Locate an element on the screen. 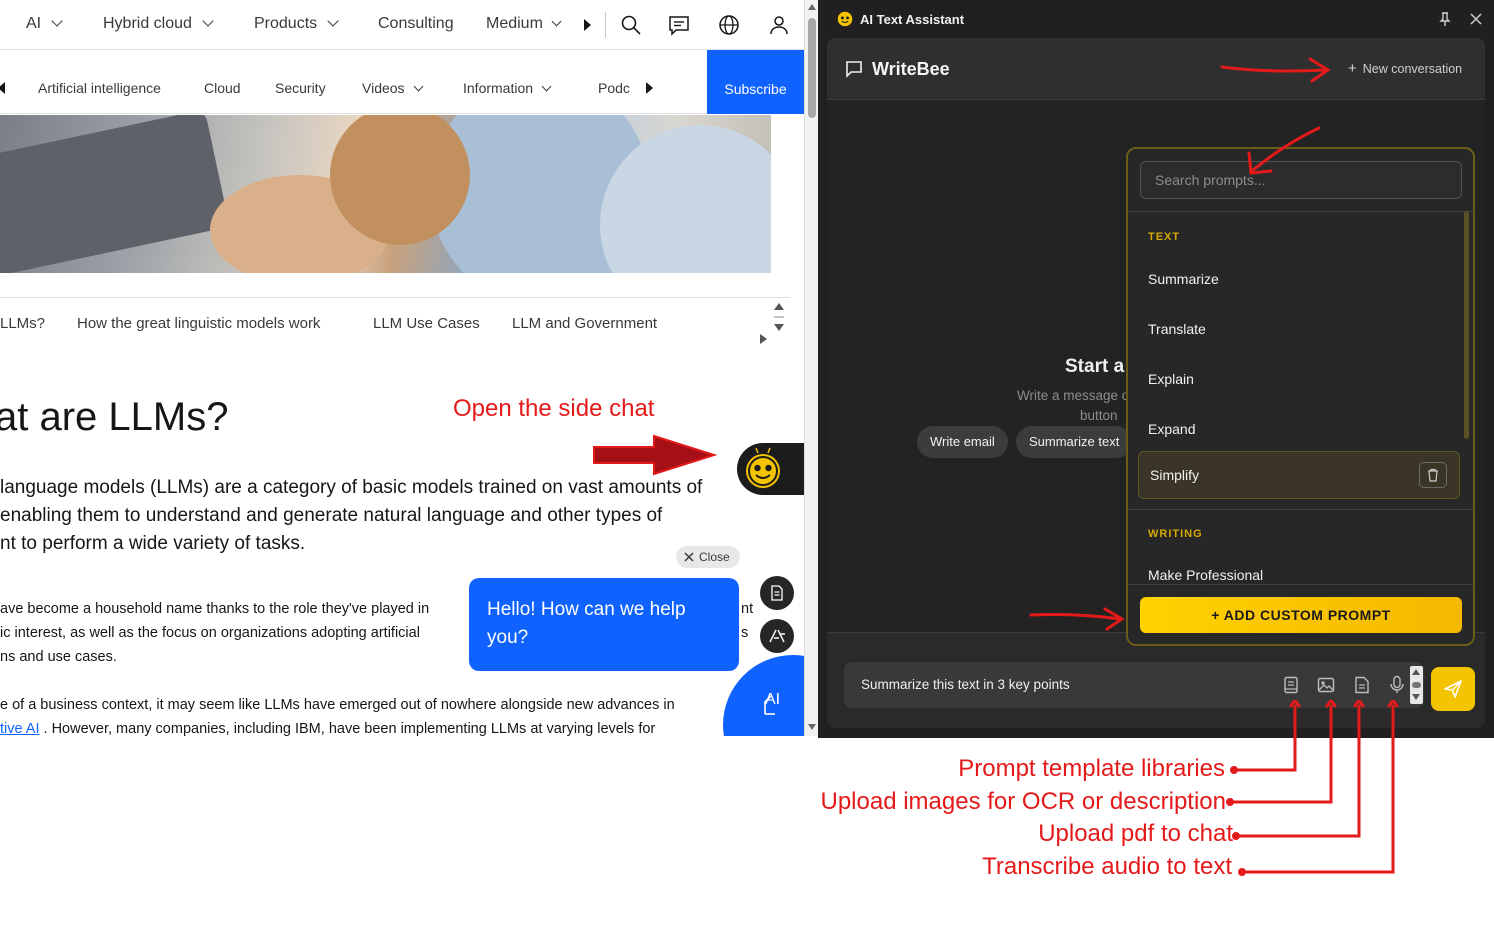  subnav-item-security: Security is located at coordinates (300, 88).